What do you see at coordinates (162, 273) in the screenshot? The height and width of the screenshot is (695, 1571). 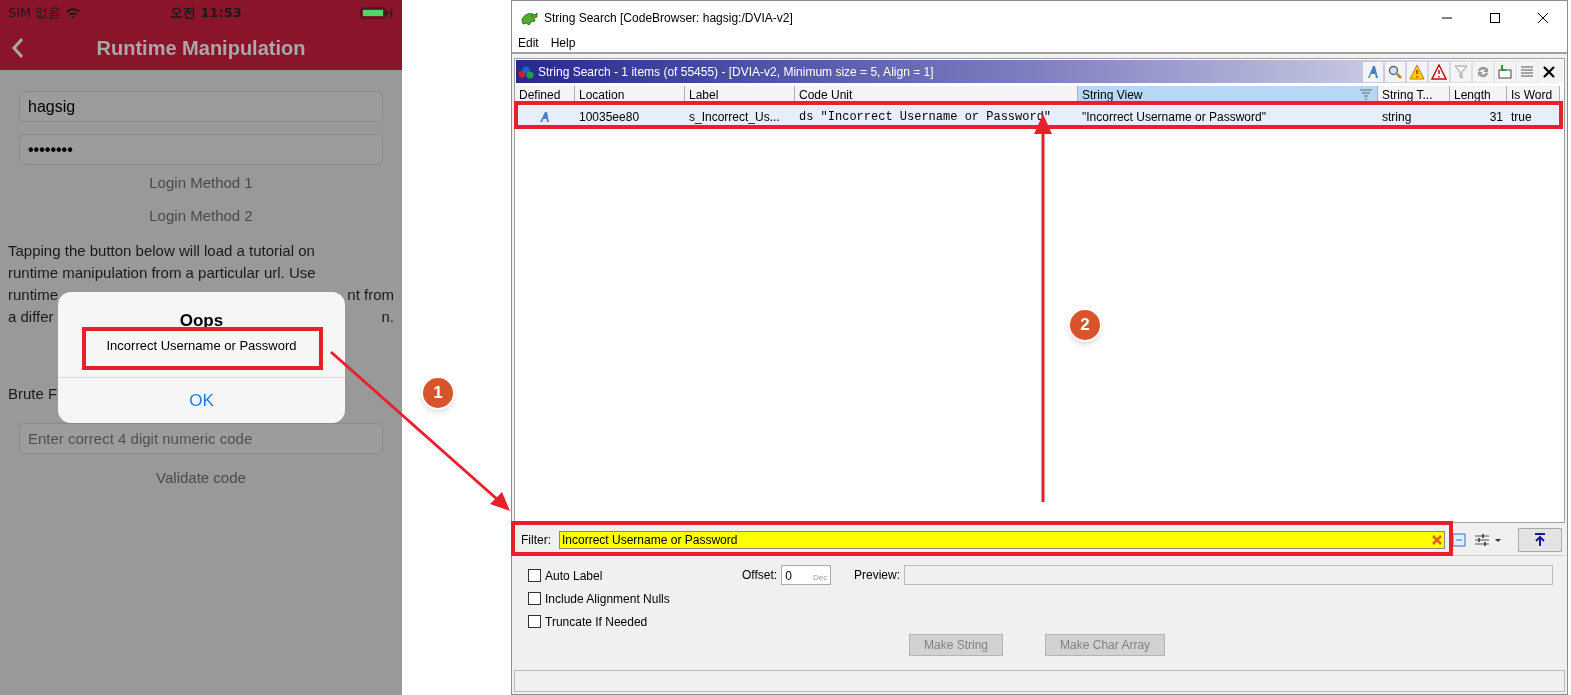 I see `paragraph-text: runtime manipulation from a particular url. Use` at bounding box center [162, 273].